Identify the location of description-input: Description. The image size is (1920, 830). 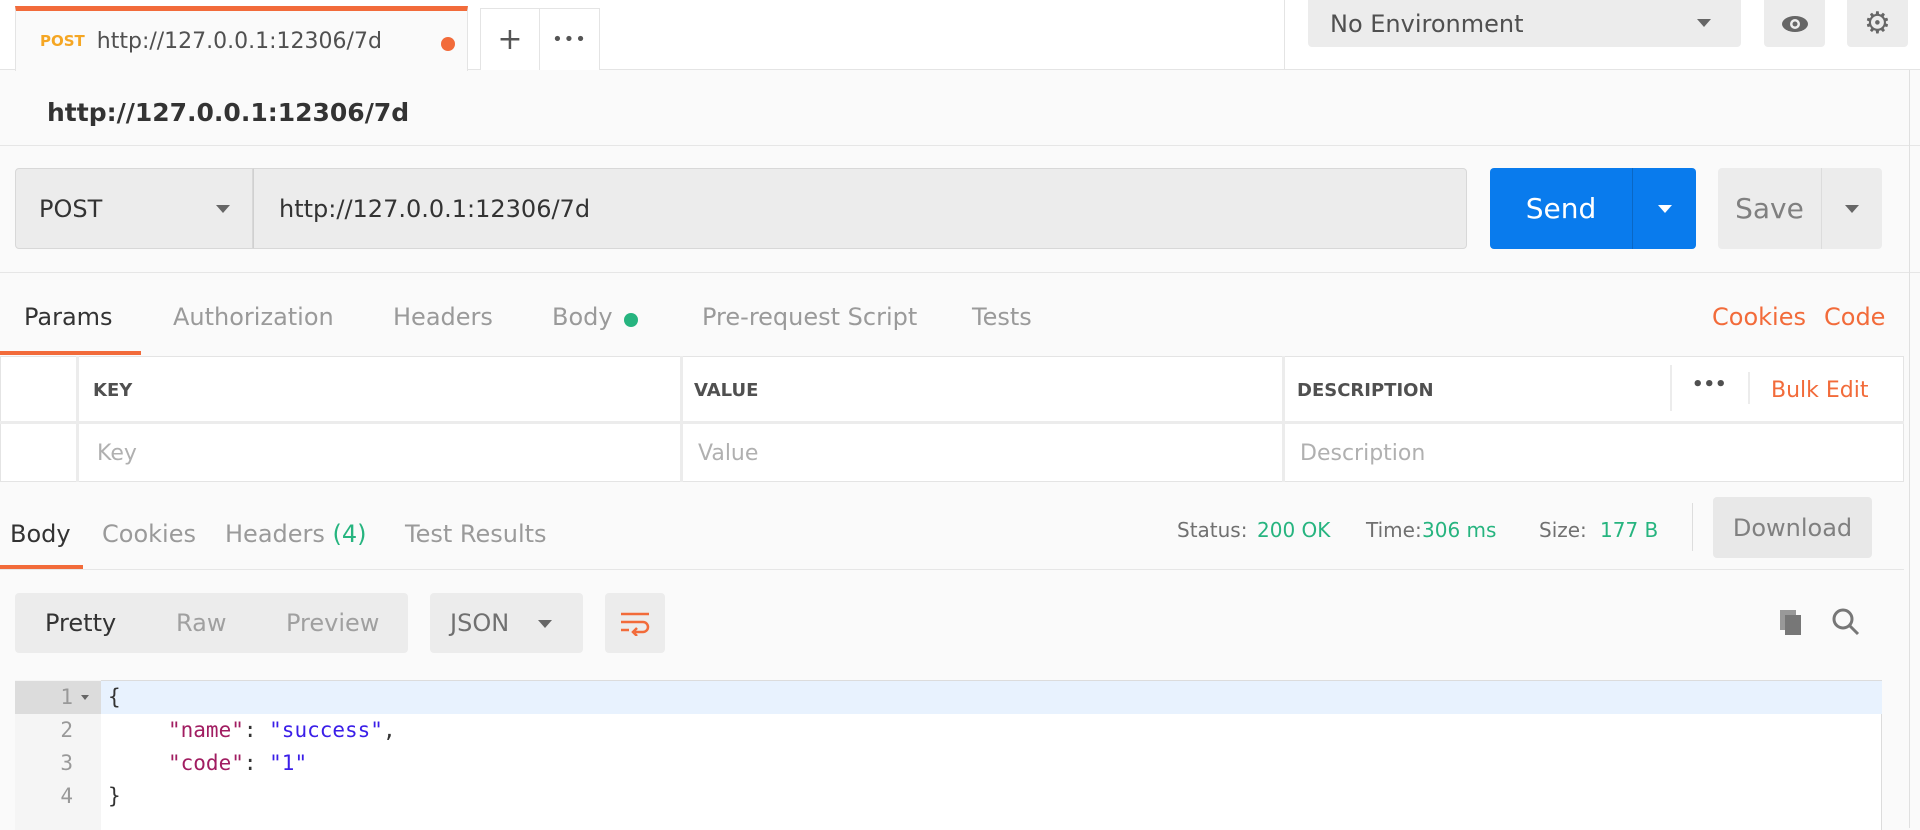
(1362, 453).